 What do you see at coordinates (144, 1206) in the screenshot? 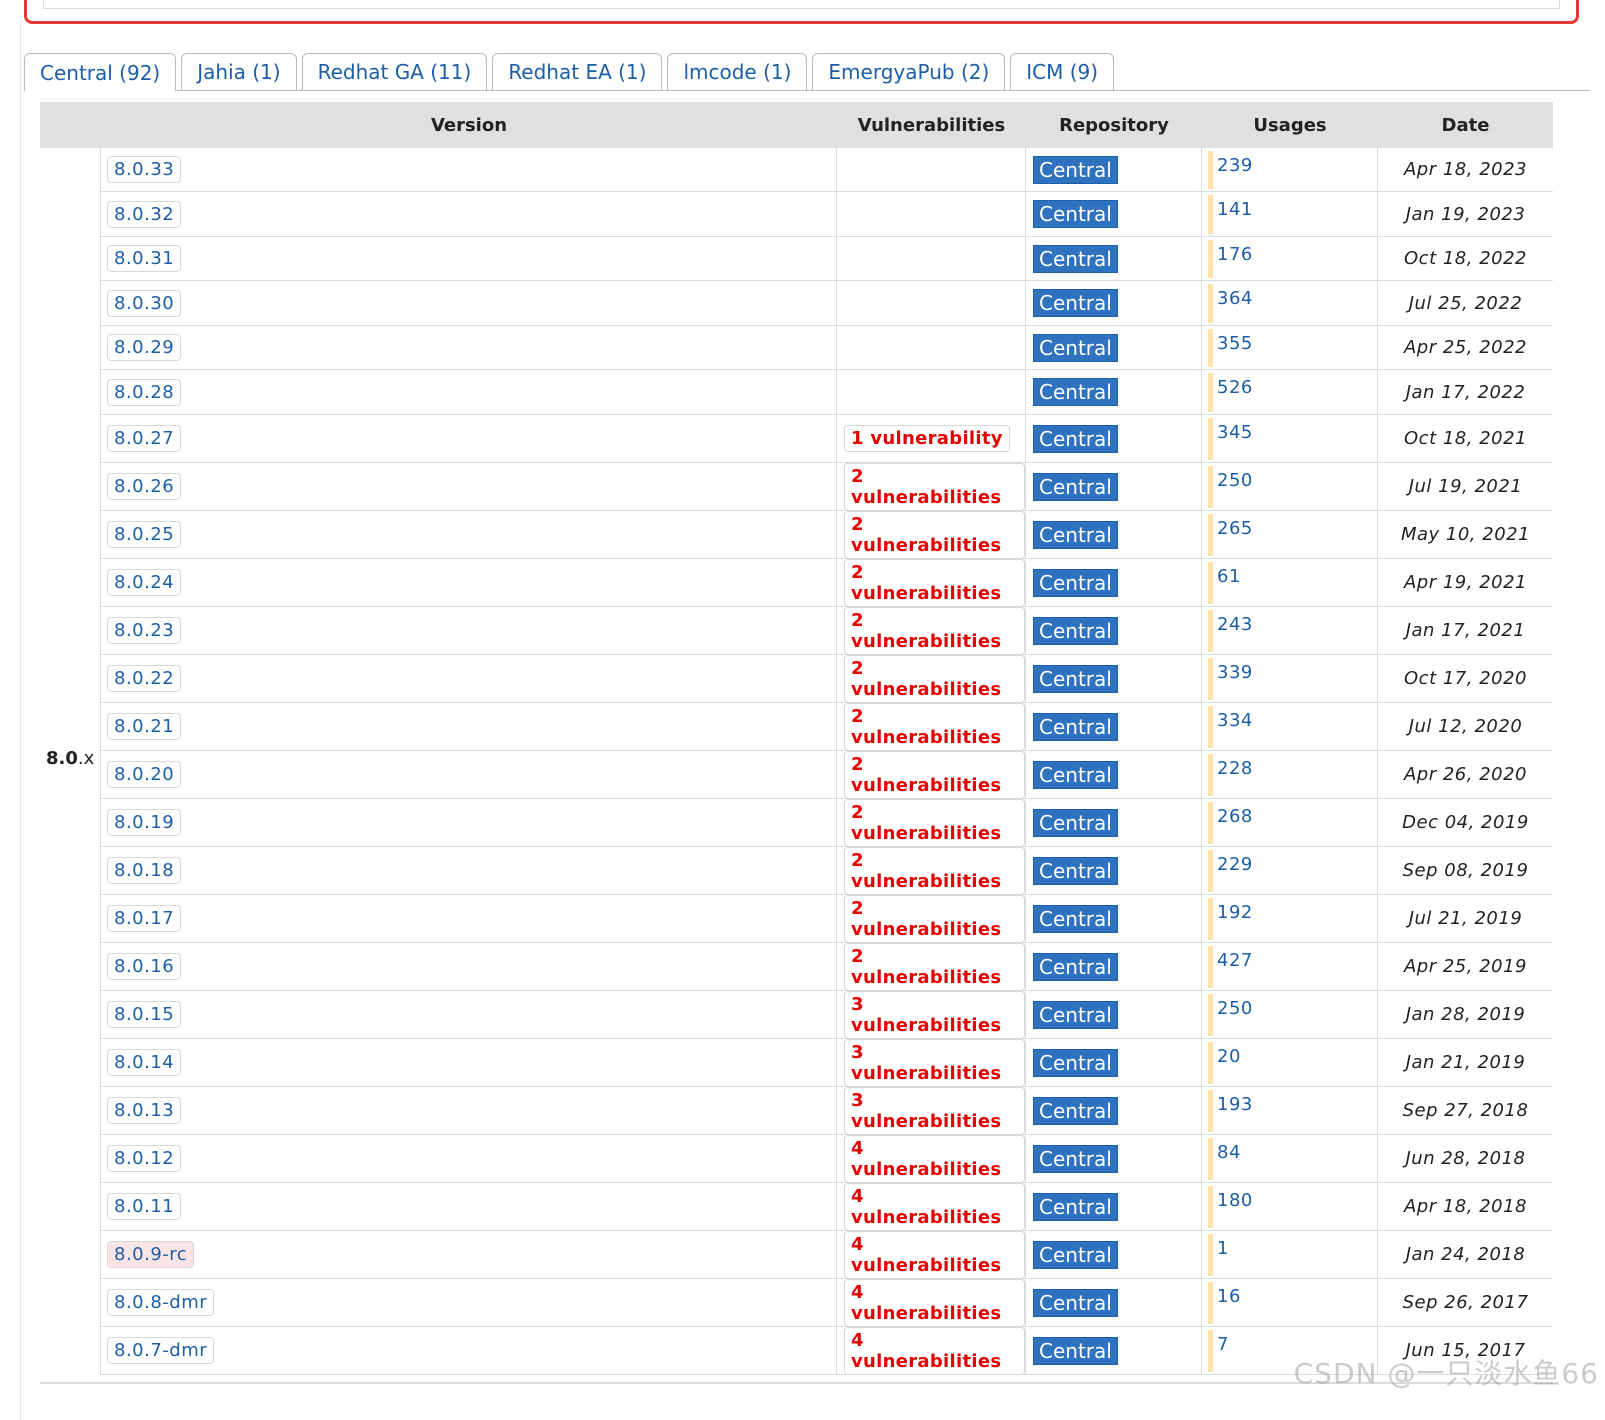
I see `version-link: 8.0.11` at bounding box center [144, 1206].